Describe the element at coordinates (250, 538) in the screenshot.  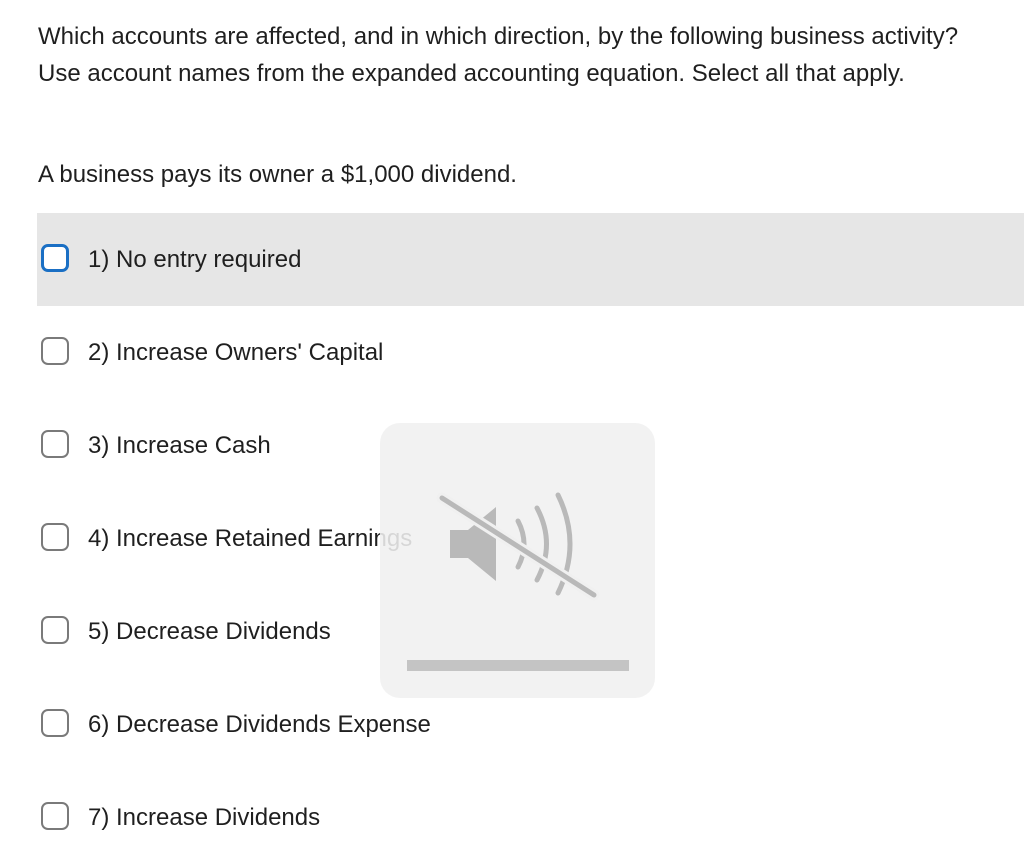
I see `option-label: 4) Increase Retained Earnings` at that location.